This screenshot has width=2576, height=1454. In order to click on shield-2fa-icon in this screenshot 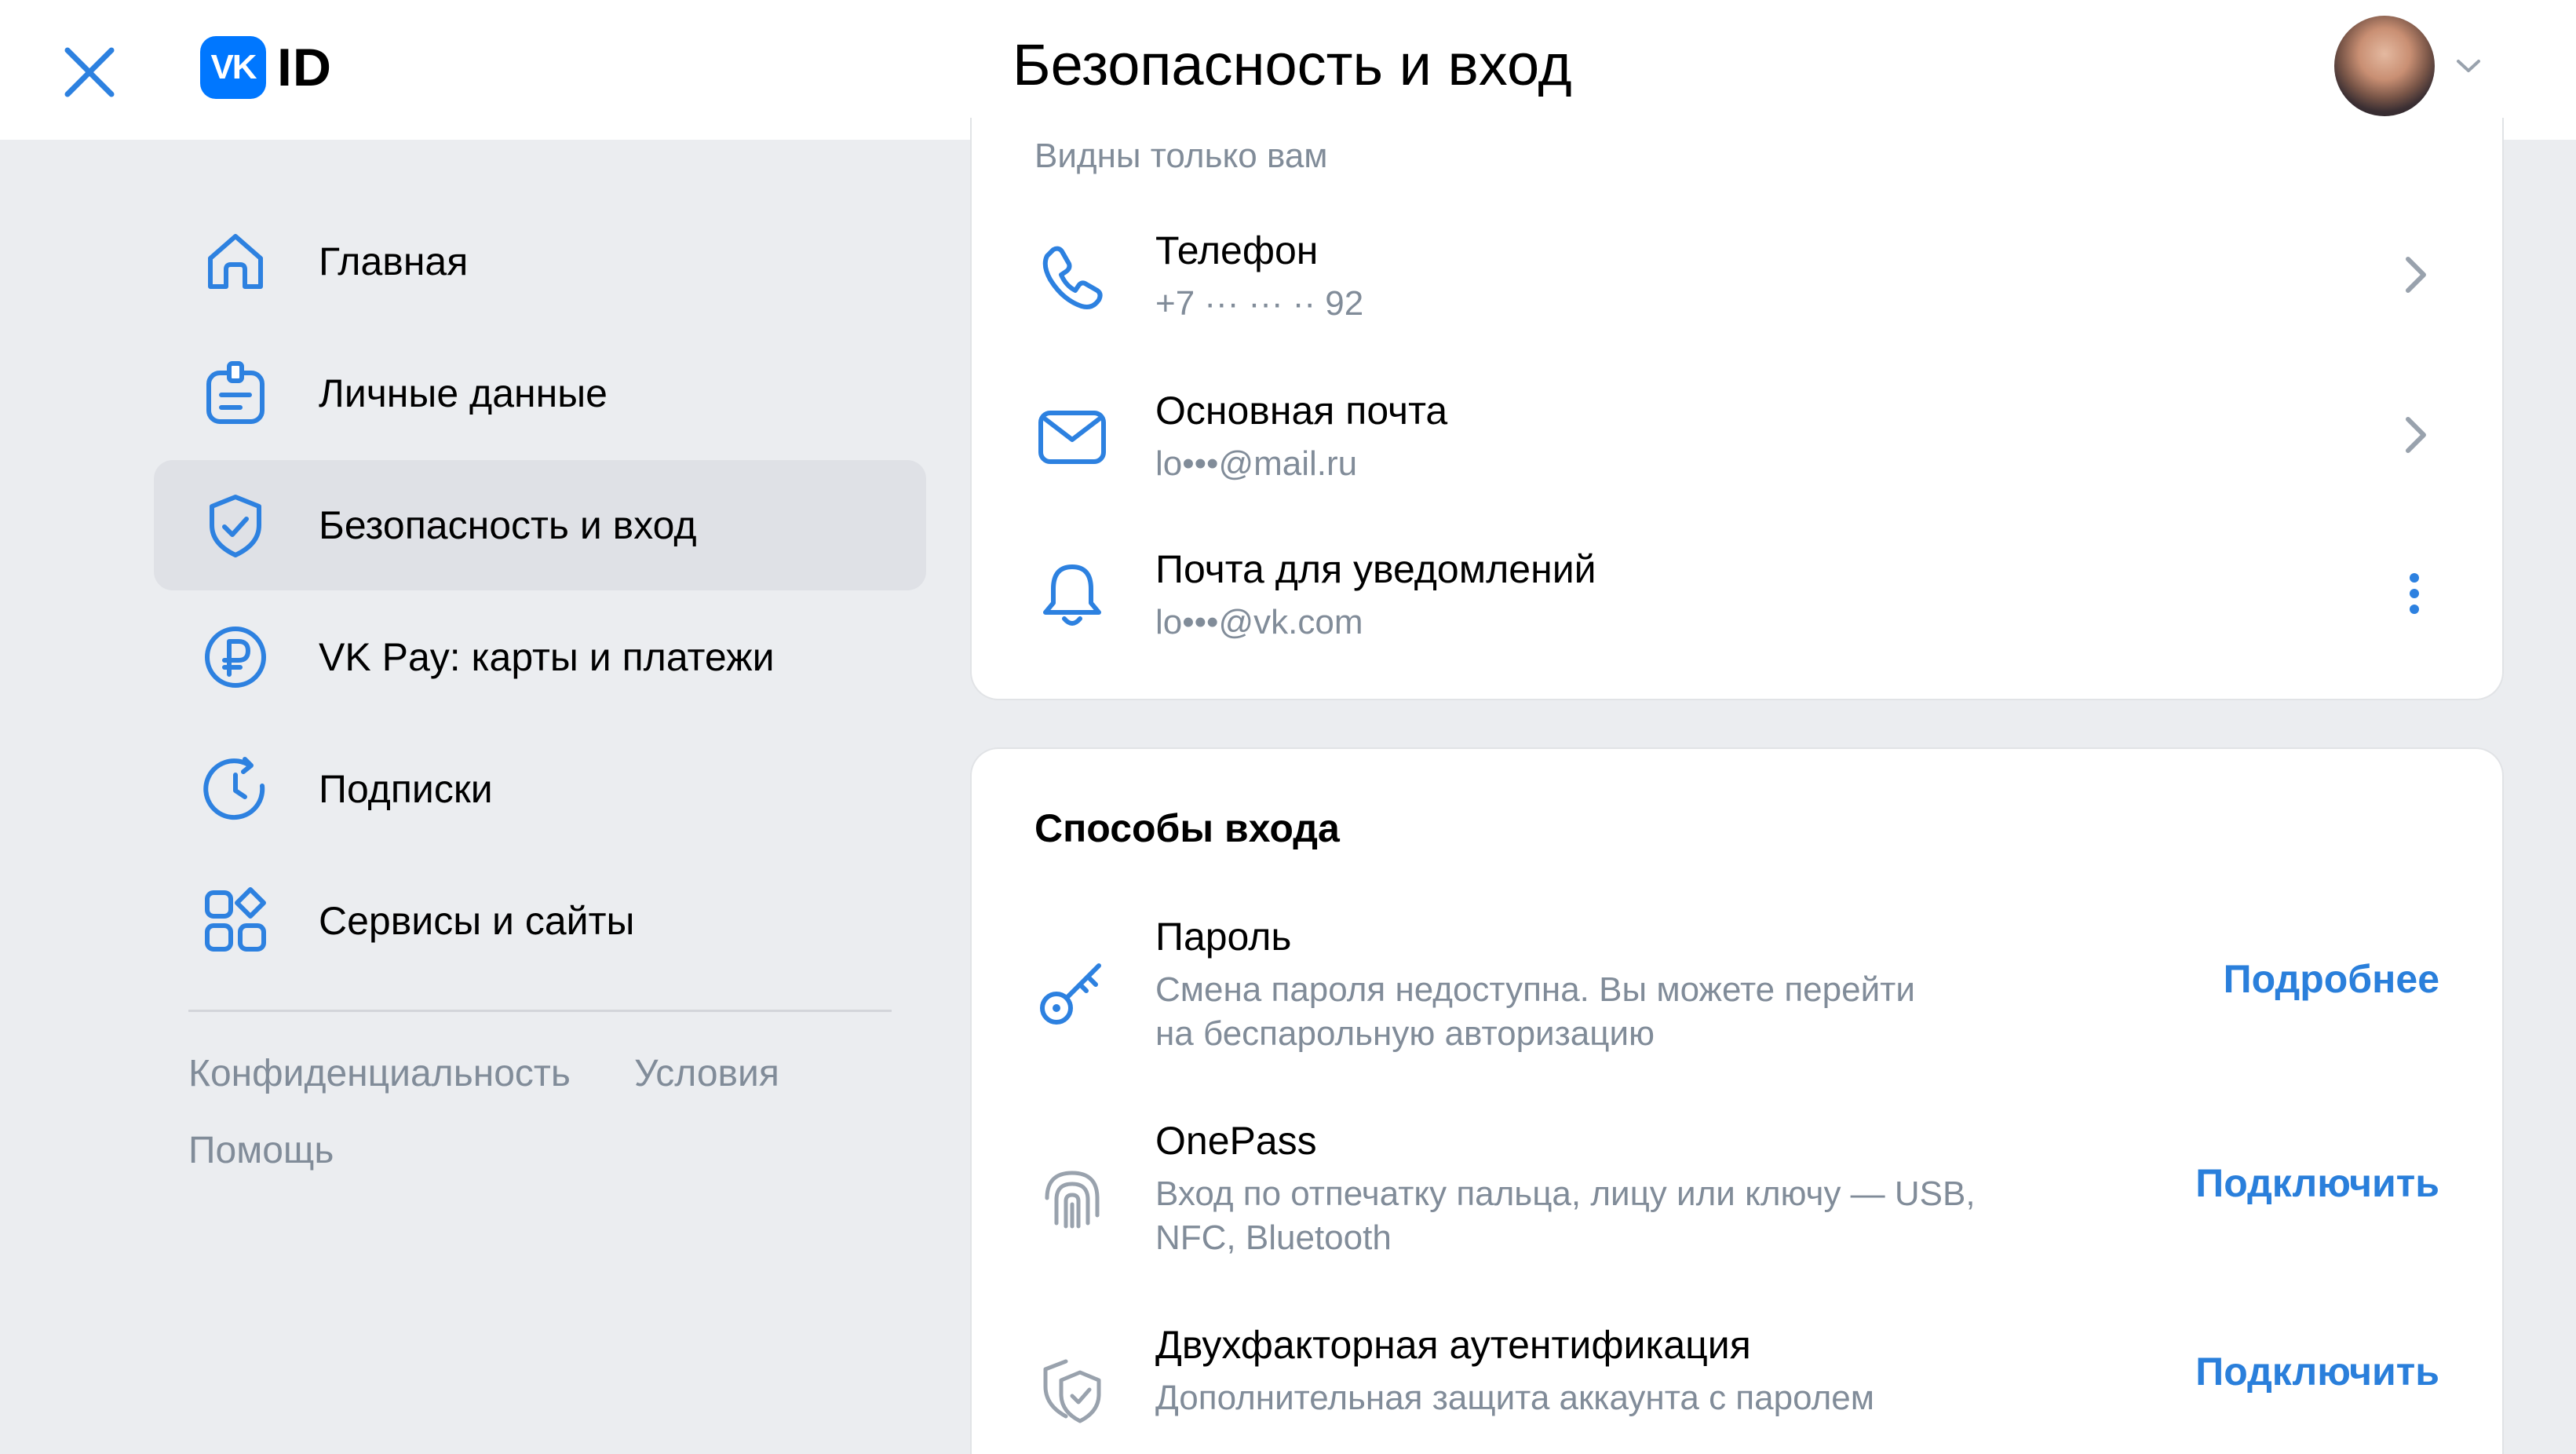, I will do `click(1072, 1391)`.